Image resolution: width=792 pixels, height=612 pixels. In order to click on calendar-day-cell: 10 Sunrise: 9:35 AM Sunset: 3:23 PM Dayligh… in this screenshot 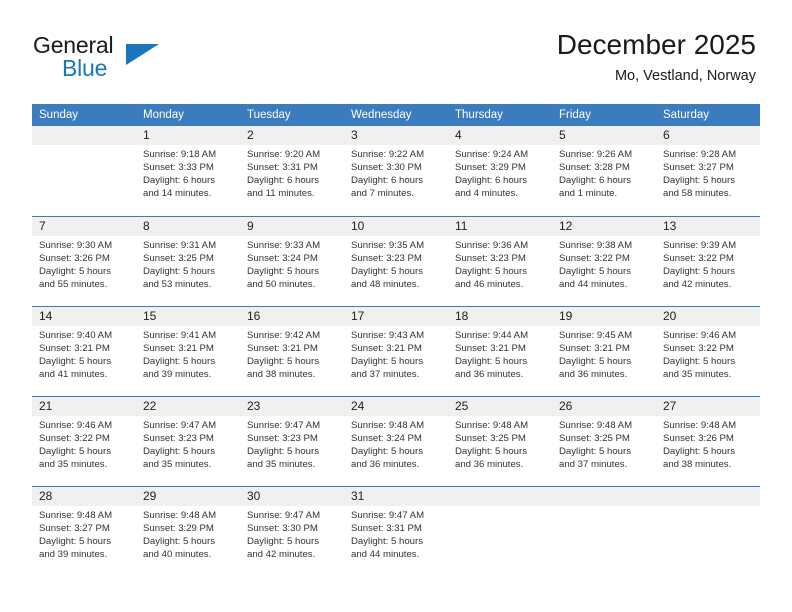, I will do `click(396, 260)`.